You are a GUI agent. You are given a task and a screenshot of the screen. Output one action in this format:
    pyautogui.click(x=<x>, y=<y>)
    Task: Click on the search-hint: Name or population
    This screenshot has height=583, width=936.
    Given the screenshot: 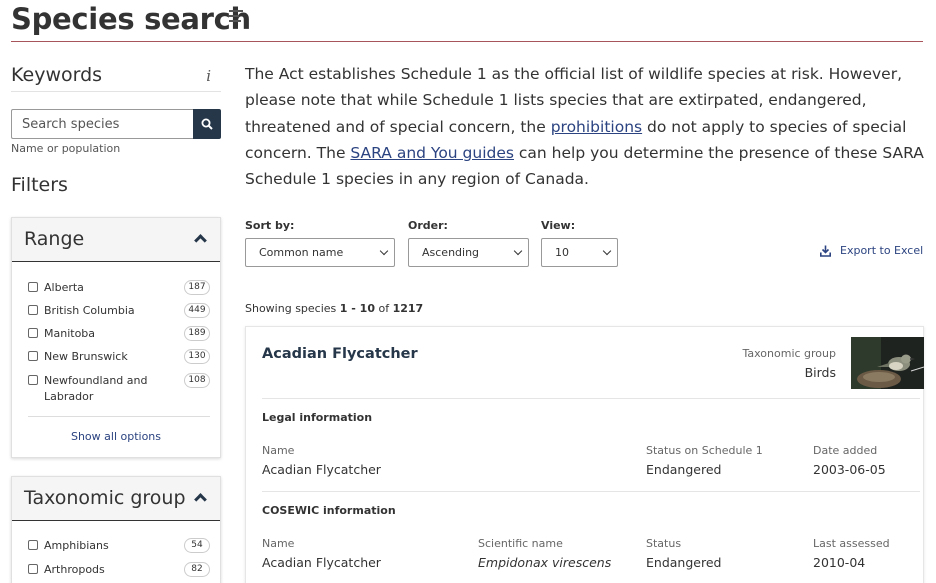 What is the action you would take?
    pyautogui.click(x=66, y=148)
    